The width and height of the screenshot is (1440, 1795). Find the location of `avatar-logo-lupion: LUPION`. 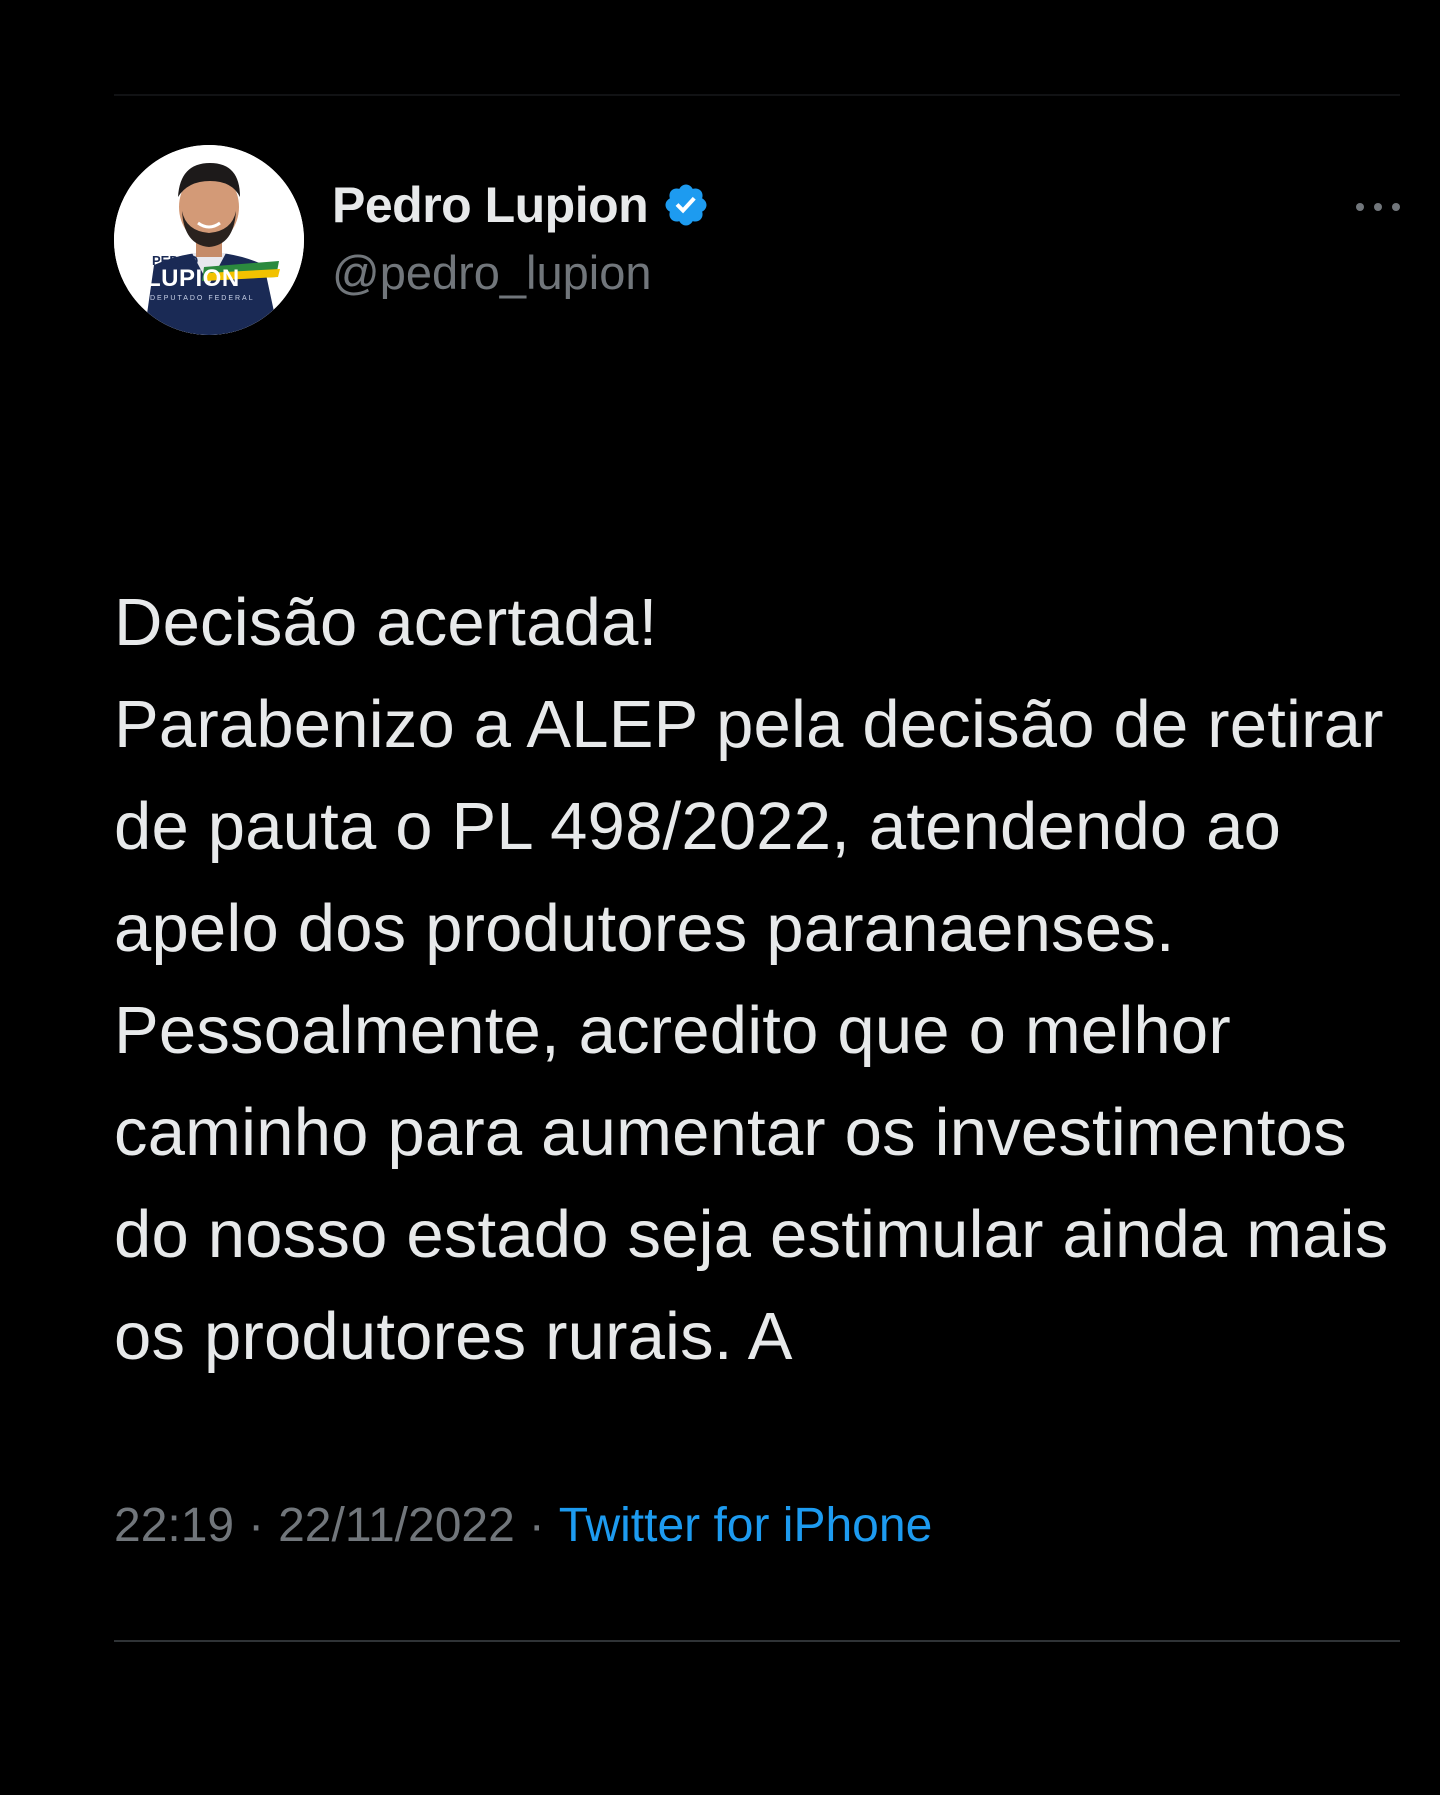

avatar-logo-lupion: LUPION is located at coordinates (193, 278).